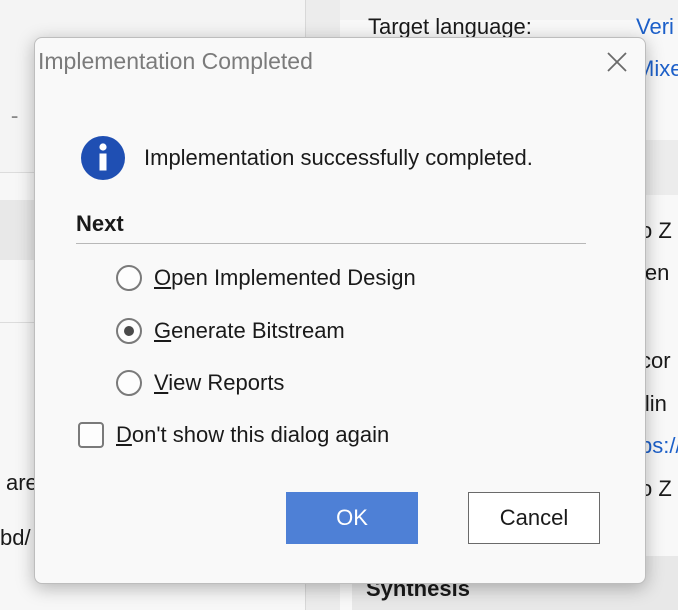 Image resolution: width=678 pixels, height=610 pixels. I want to click on option-label: Open Implemented Design, so click(285, 277).